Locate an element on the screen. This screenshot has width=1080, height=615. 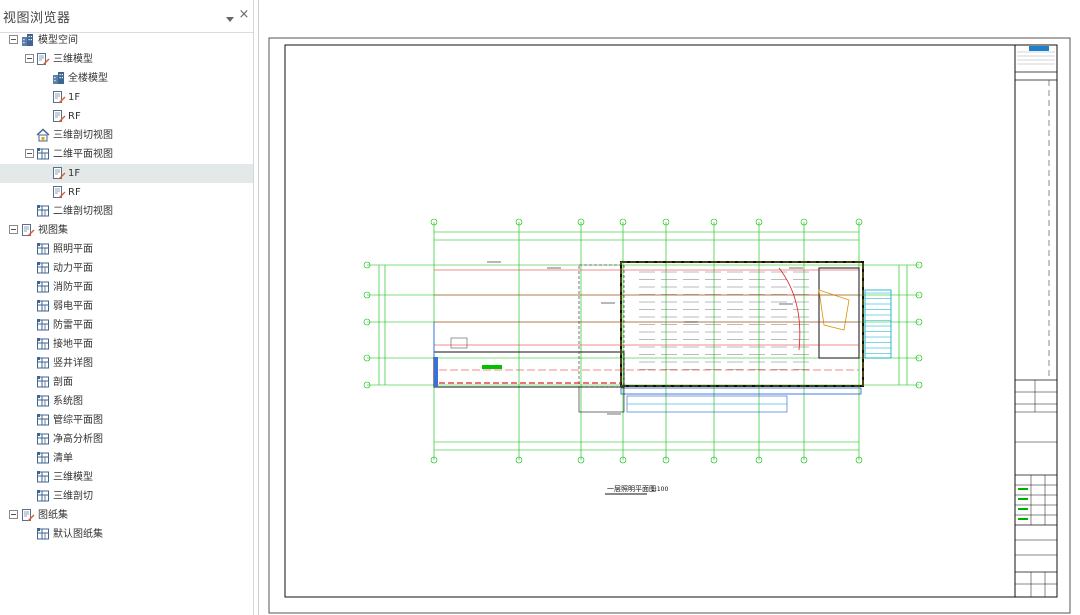
tree-item: 视图集 is located at coordinates (126, 230).